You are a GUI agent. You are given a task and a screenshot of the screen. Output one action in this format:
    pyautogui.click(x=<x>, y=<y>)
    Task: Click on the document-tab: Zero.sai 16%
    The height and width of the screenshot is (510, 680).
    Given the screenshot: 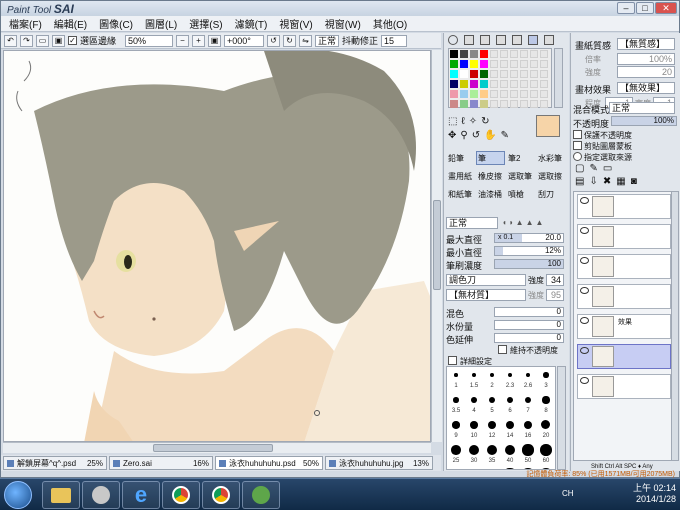 What is the action you would take?
    pyautogui.click(x=161, y=463)
    